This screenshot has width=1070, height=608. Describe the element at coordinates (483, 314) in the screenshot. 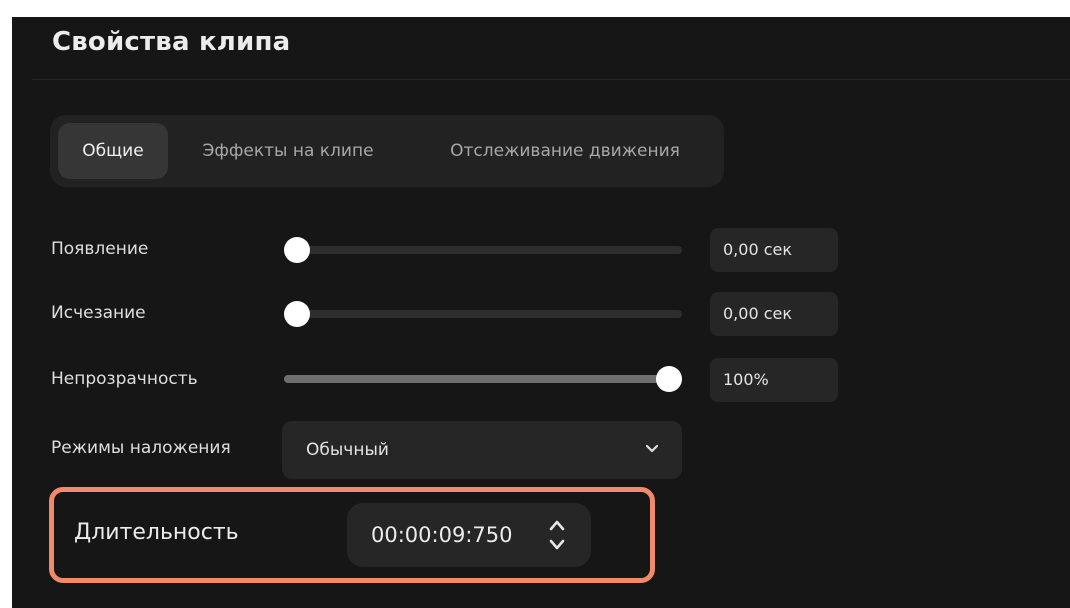

I see `fade-out-slider` at that location.